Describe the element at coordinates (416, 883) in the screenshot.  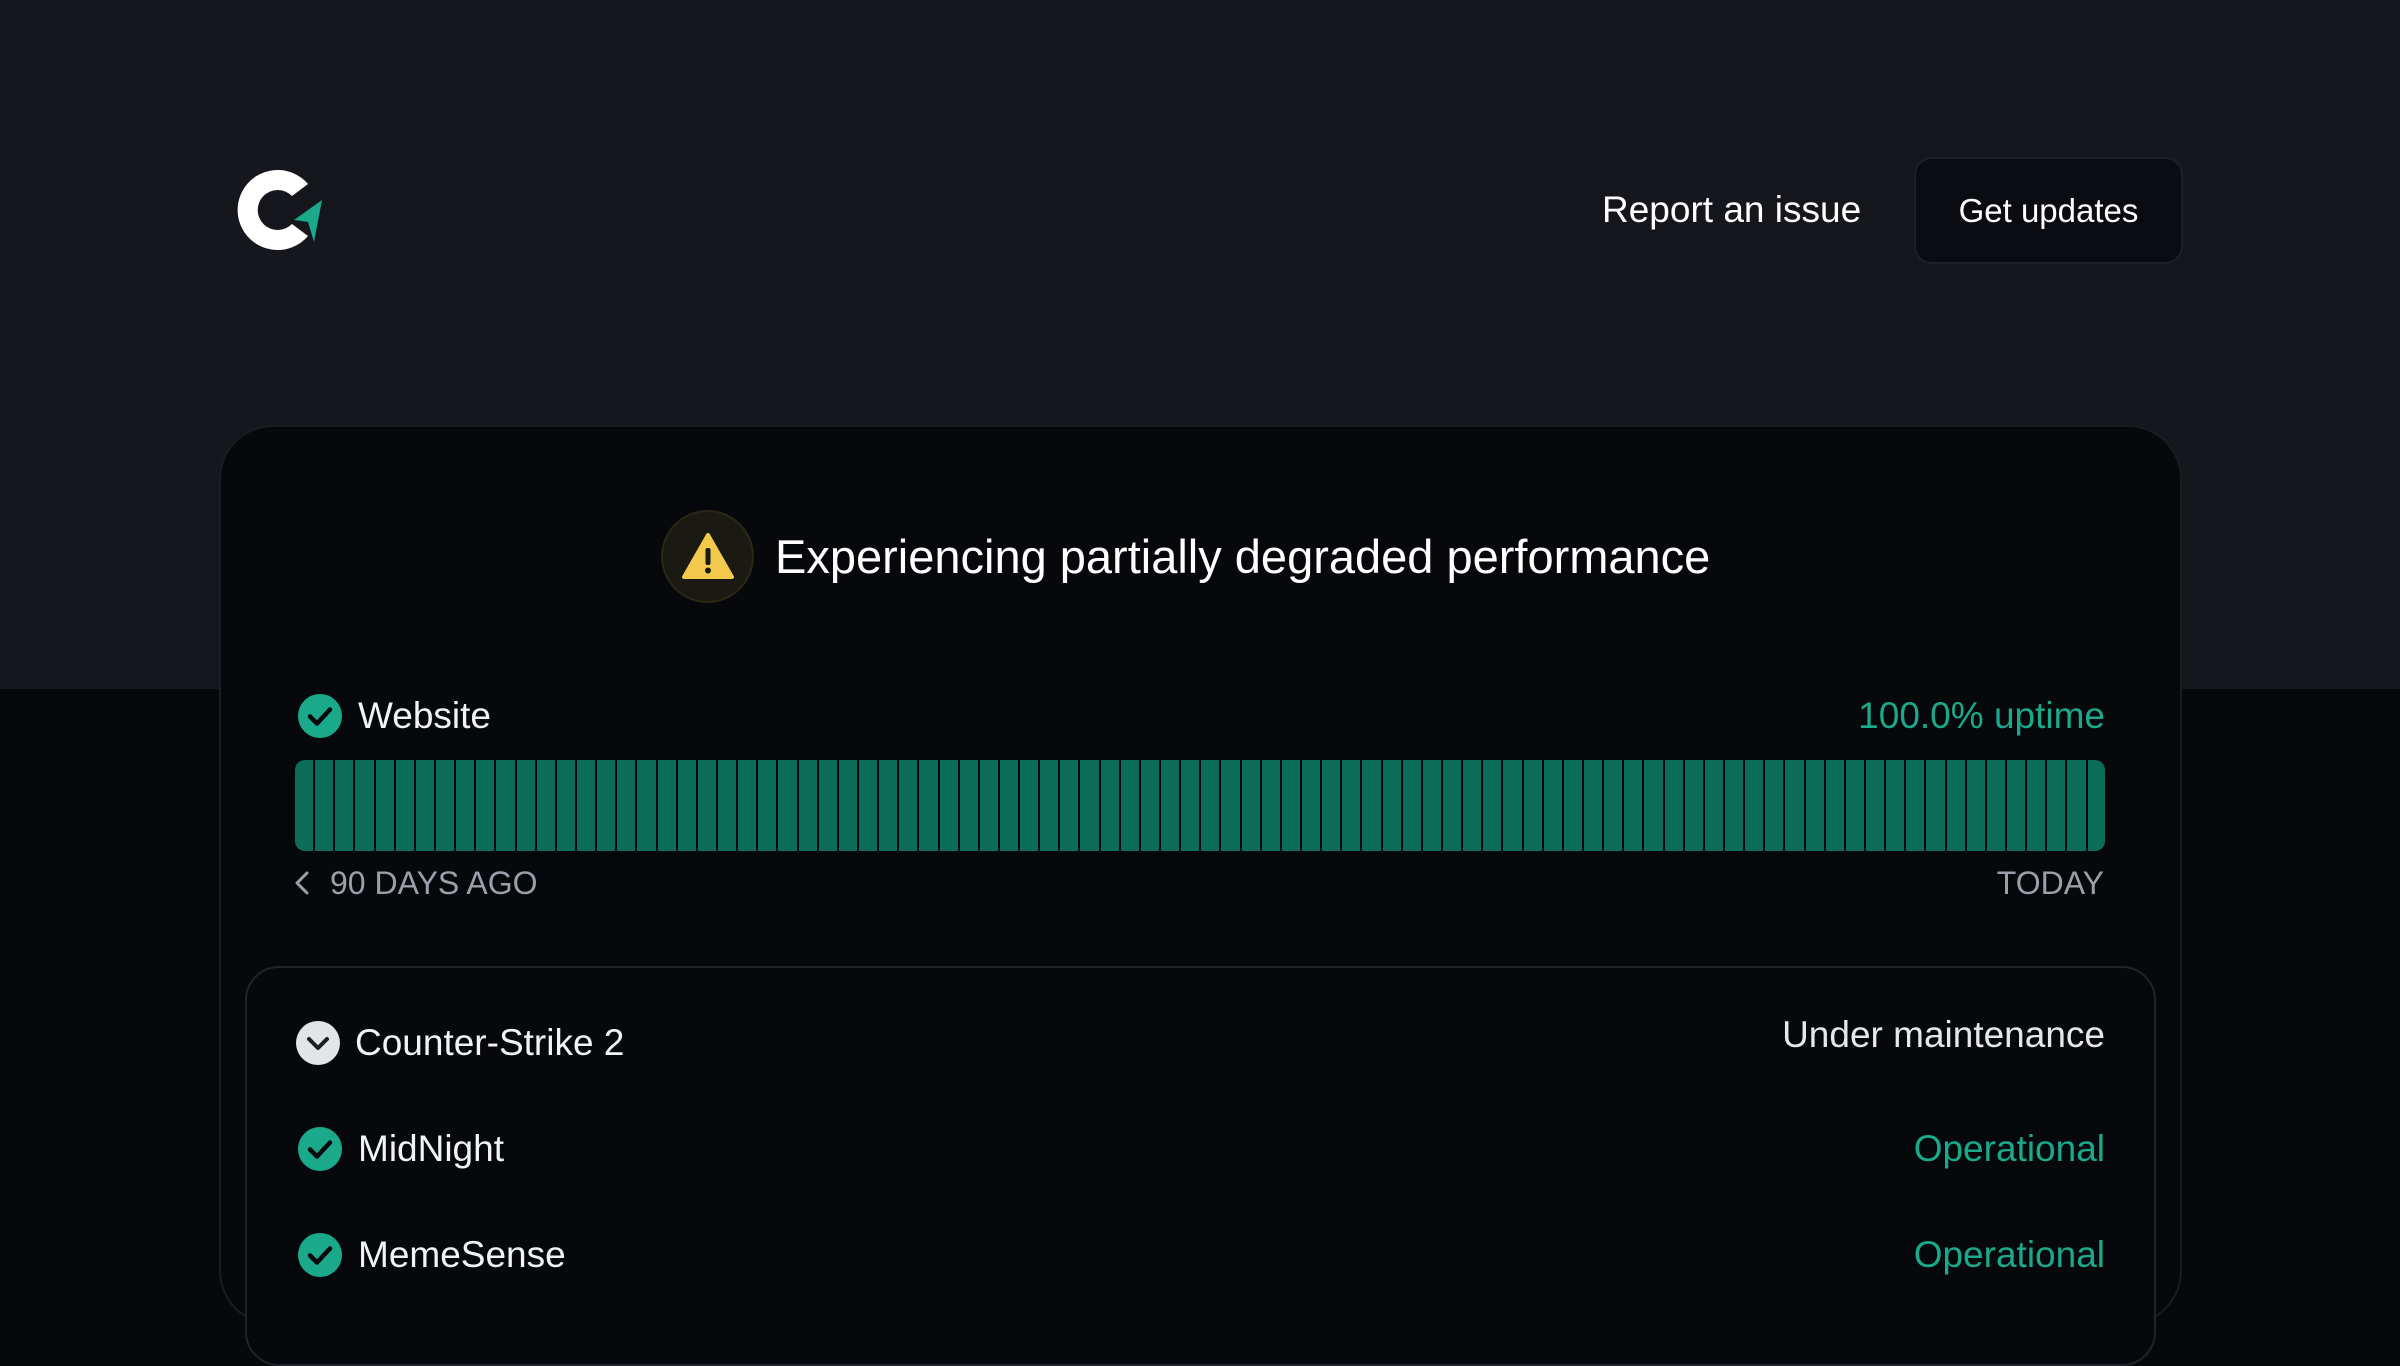
I see `range-start: 90 DAYS AGO` at that location.